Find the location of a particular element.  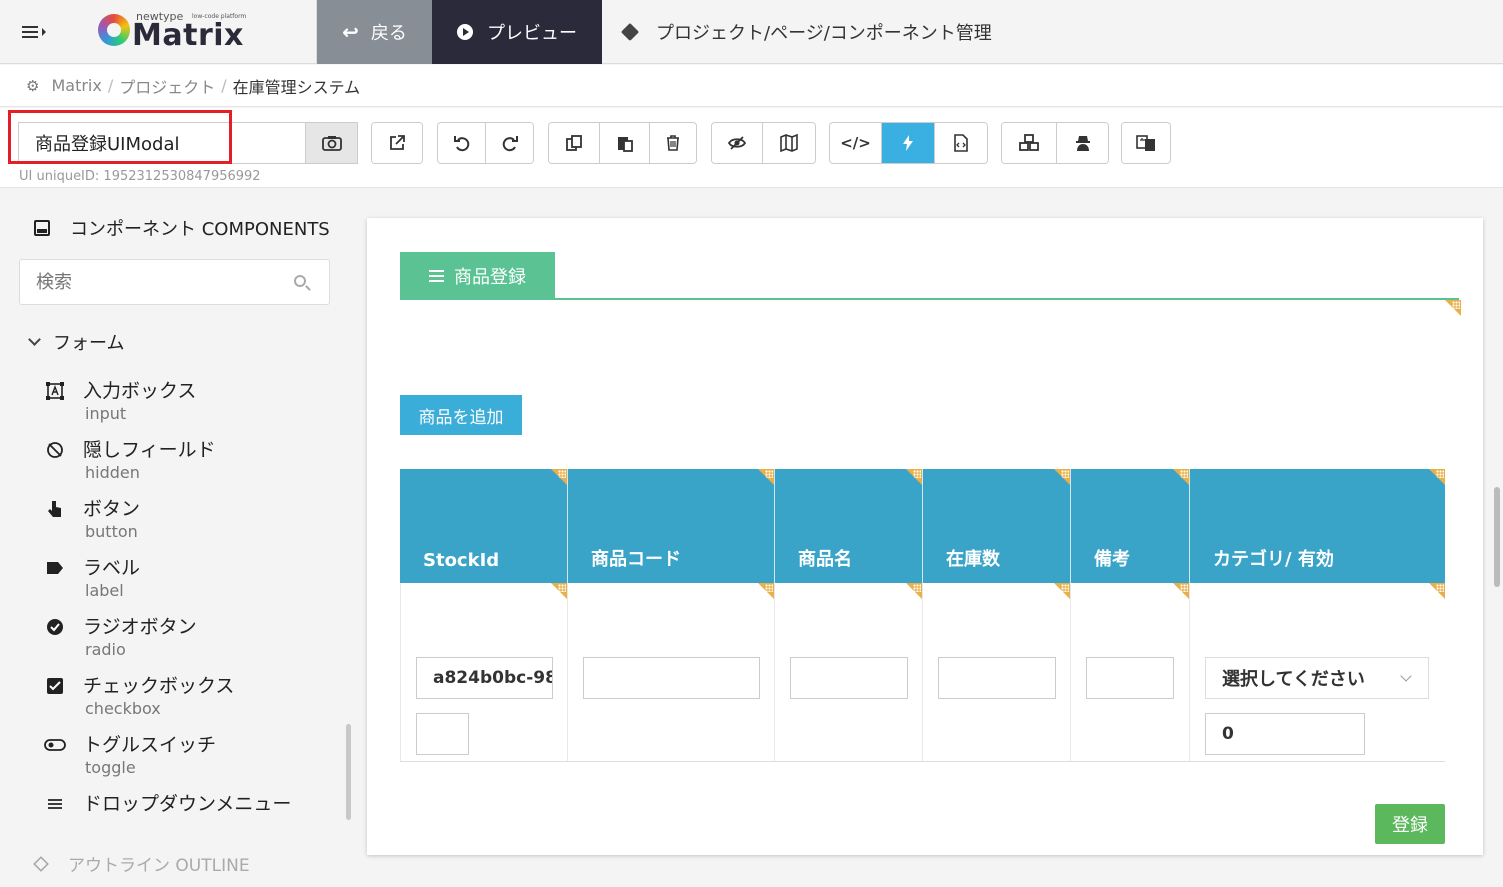

component-code: checkbox is located at coordinates (123, 708).